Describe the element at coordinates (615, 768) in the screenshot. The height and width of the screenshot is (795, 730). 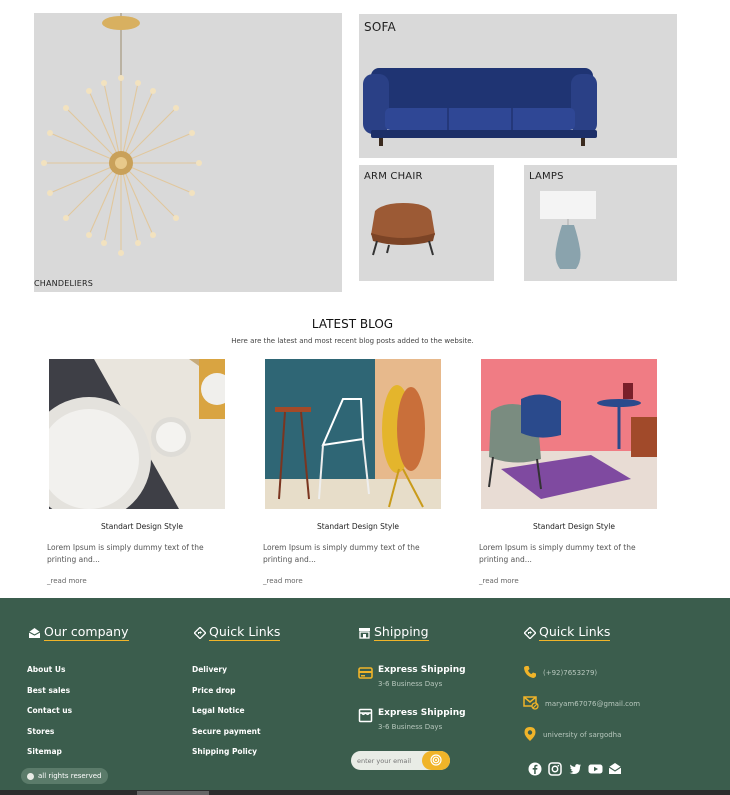
I see `mail-icon` at that location.